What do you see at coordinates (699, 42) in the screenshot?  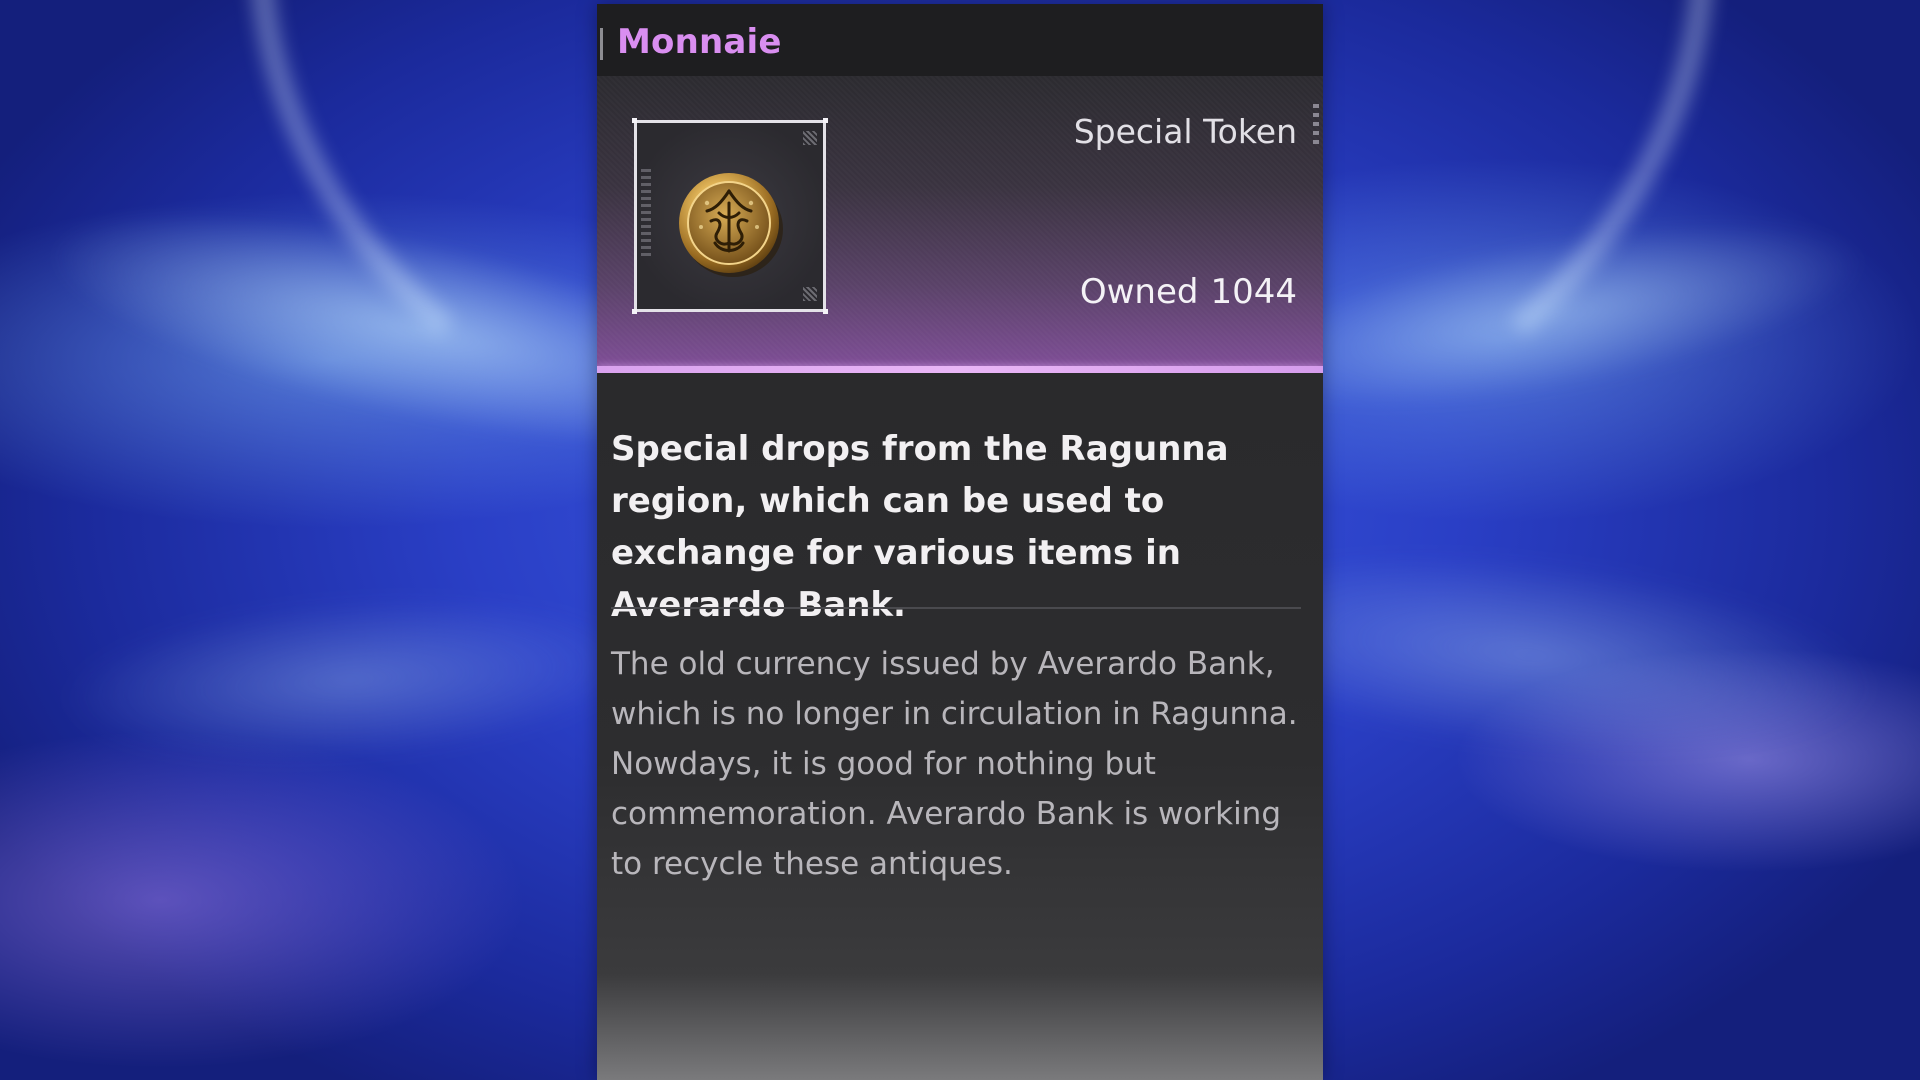 I see `item-name: Monnaie` at bounding box center [699, 42].